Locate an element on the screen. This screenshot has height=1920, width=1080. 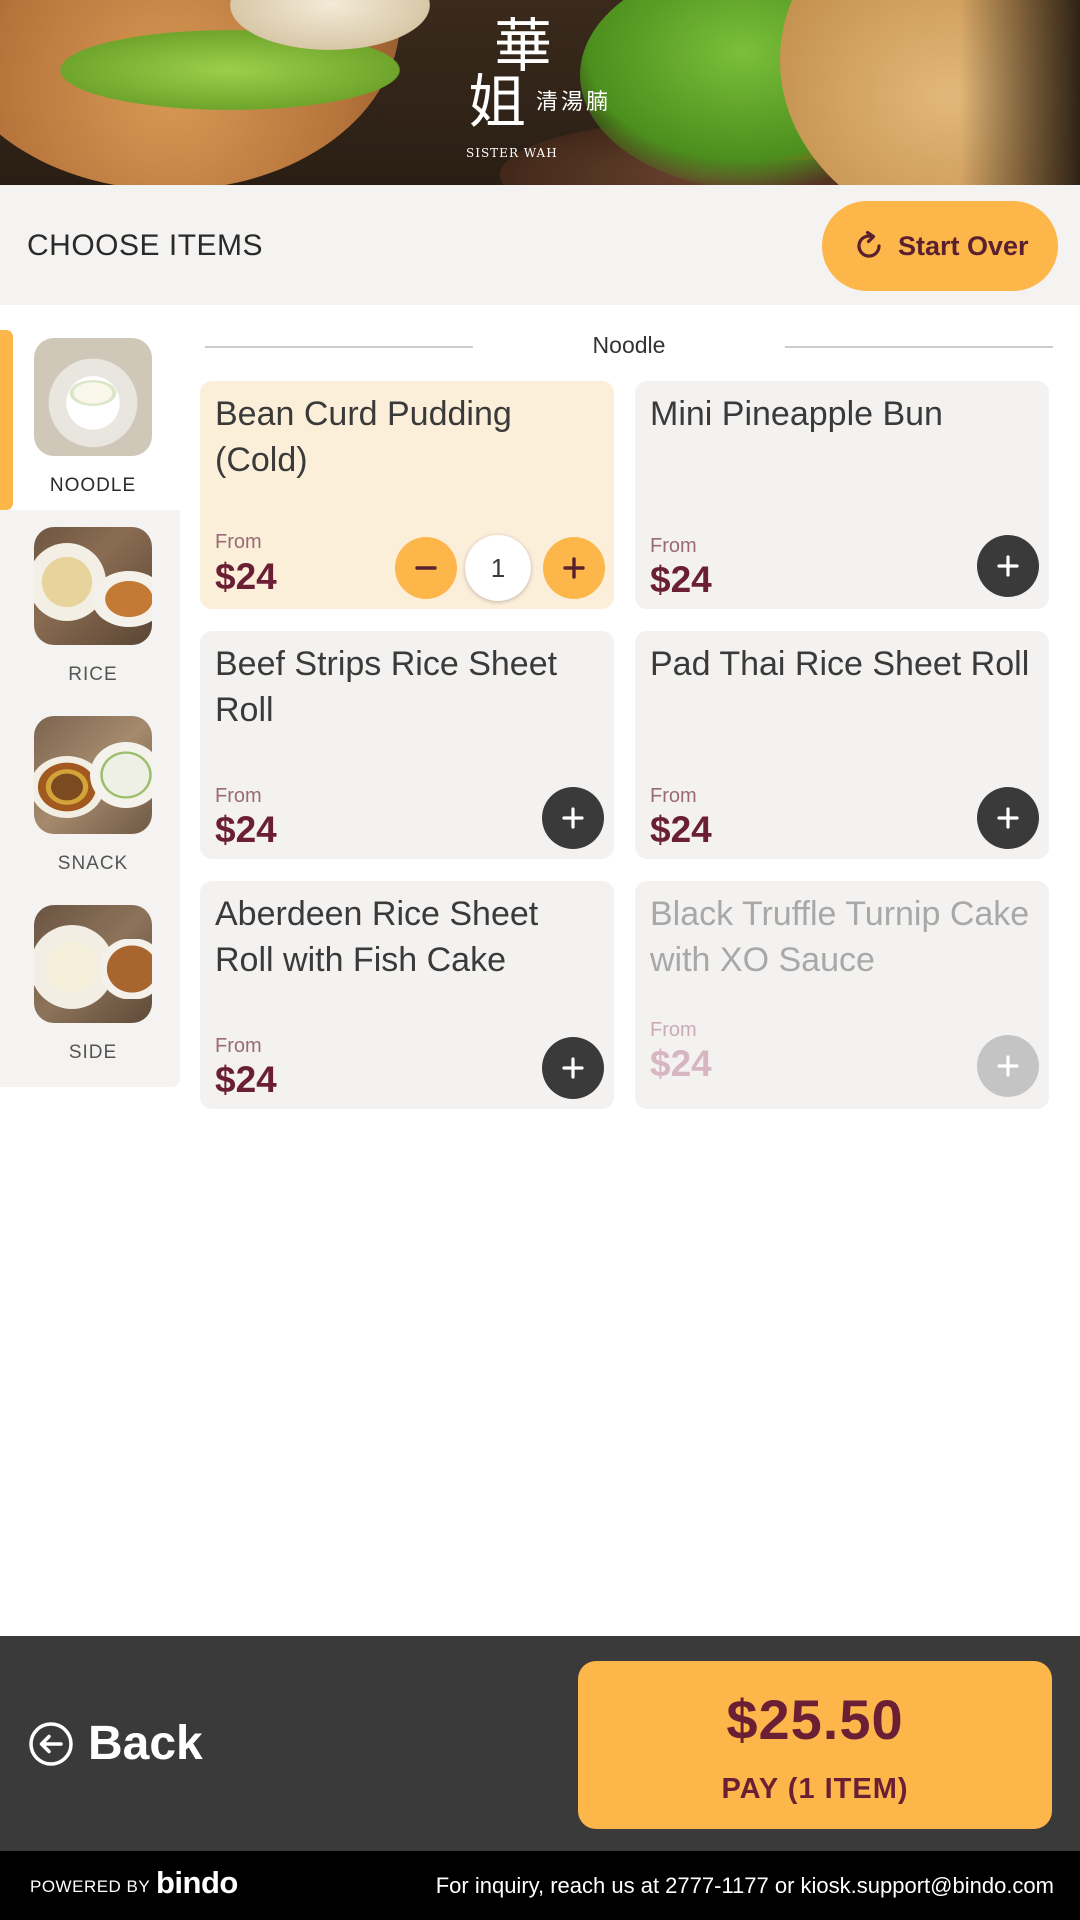
hero-banner: 華 姐 清湯腩 SISTER WAH is located at coordinates (540, 92).